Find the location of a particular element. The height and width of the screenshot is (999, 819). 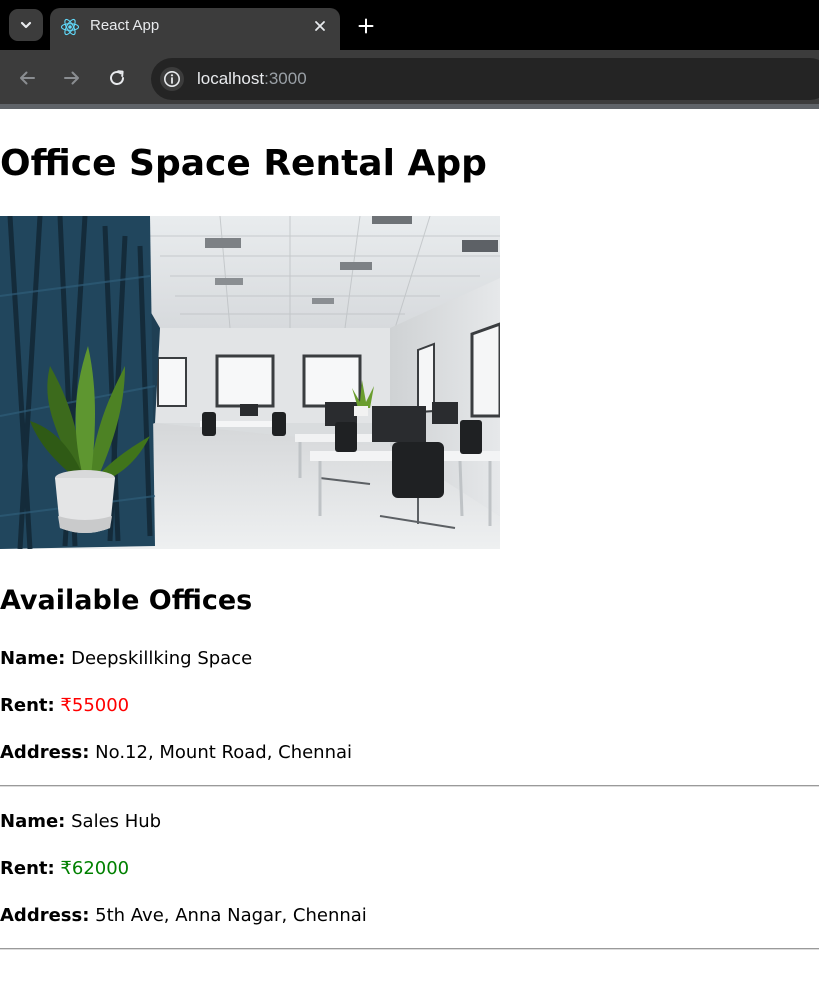

reload-button is located at coordinates (117, 78).